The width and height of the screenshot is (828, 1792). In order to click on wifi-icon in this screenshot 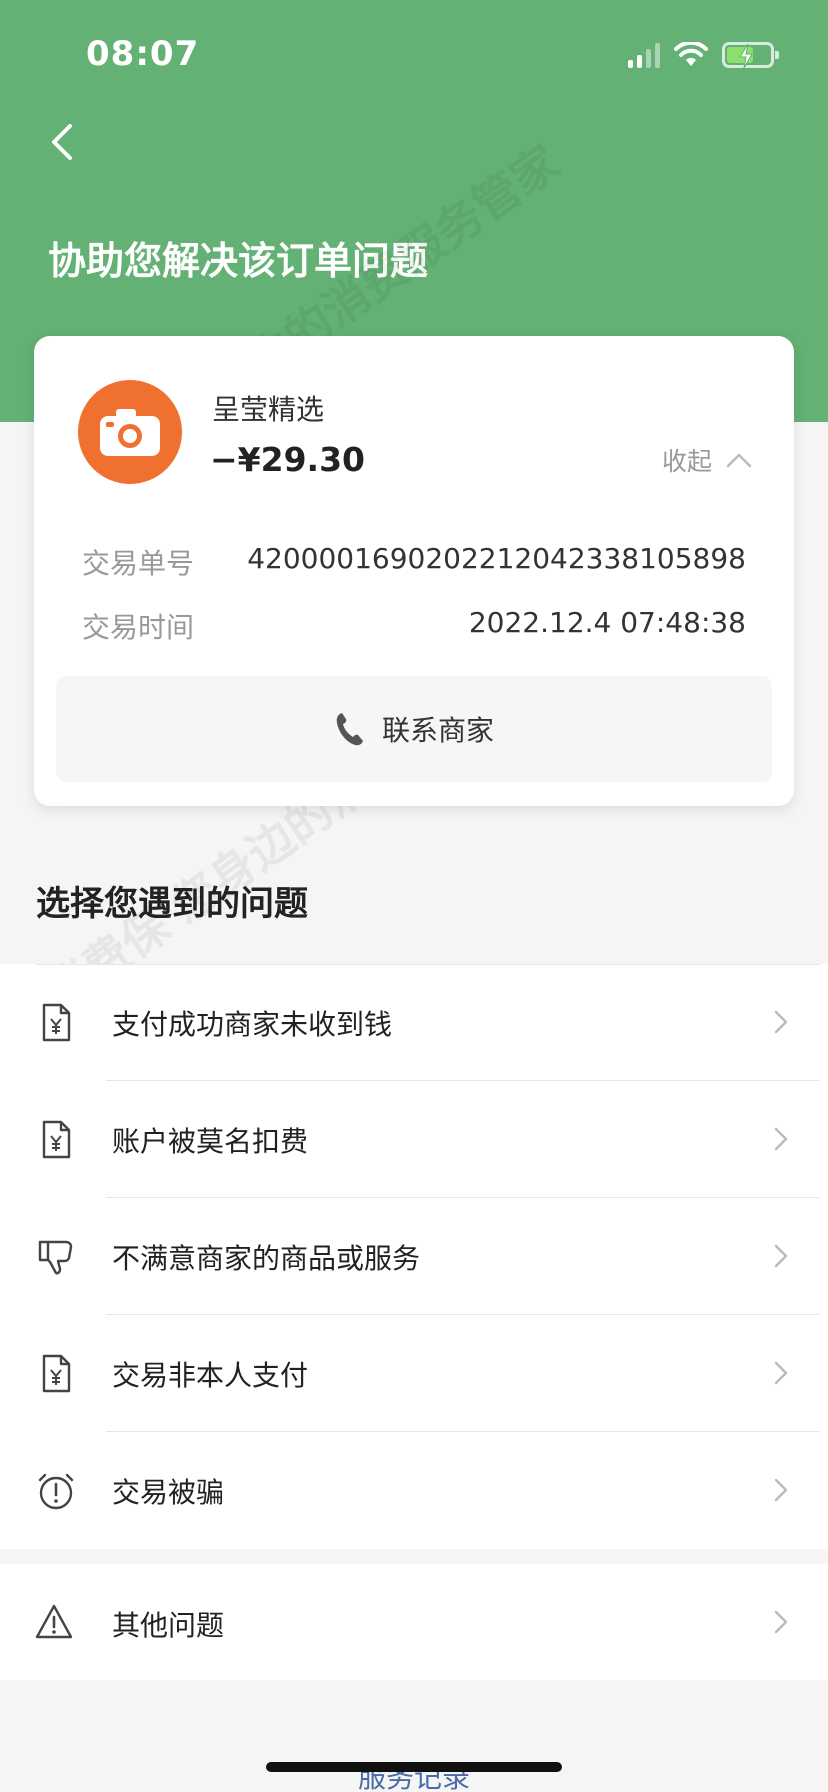, I will do `click(691, 54)`.